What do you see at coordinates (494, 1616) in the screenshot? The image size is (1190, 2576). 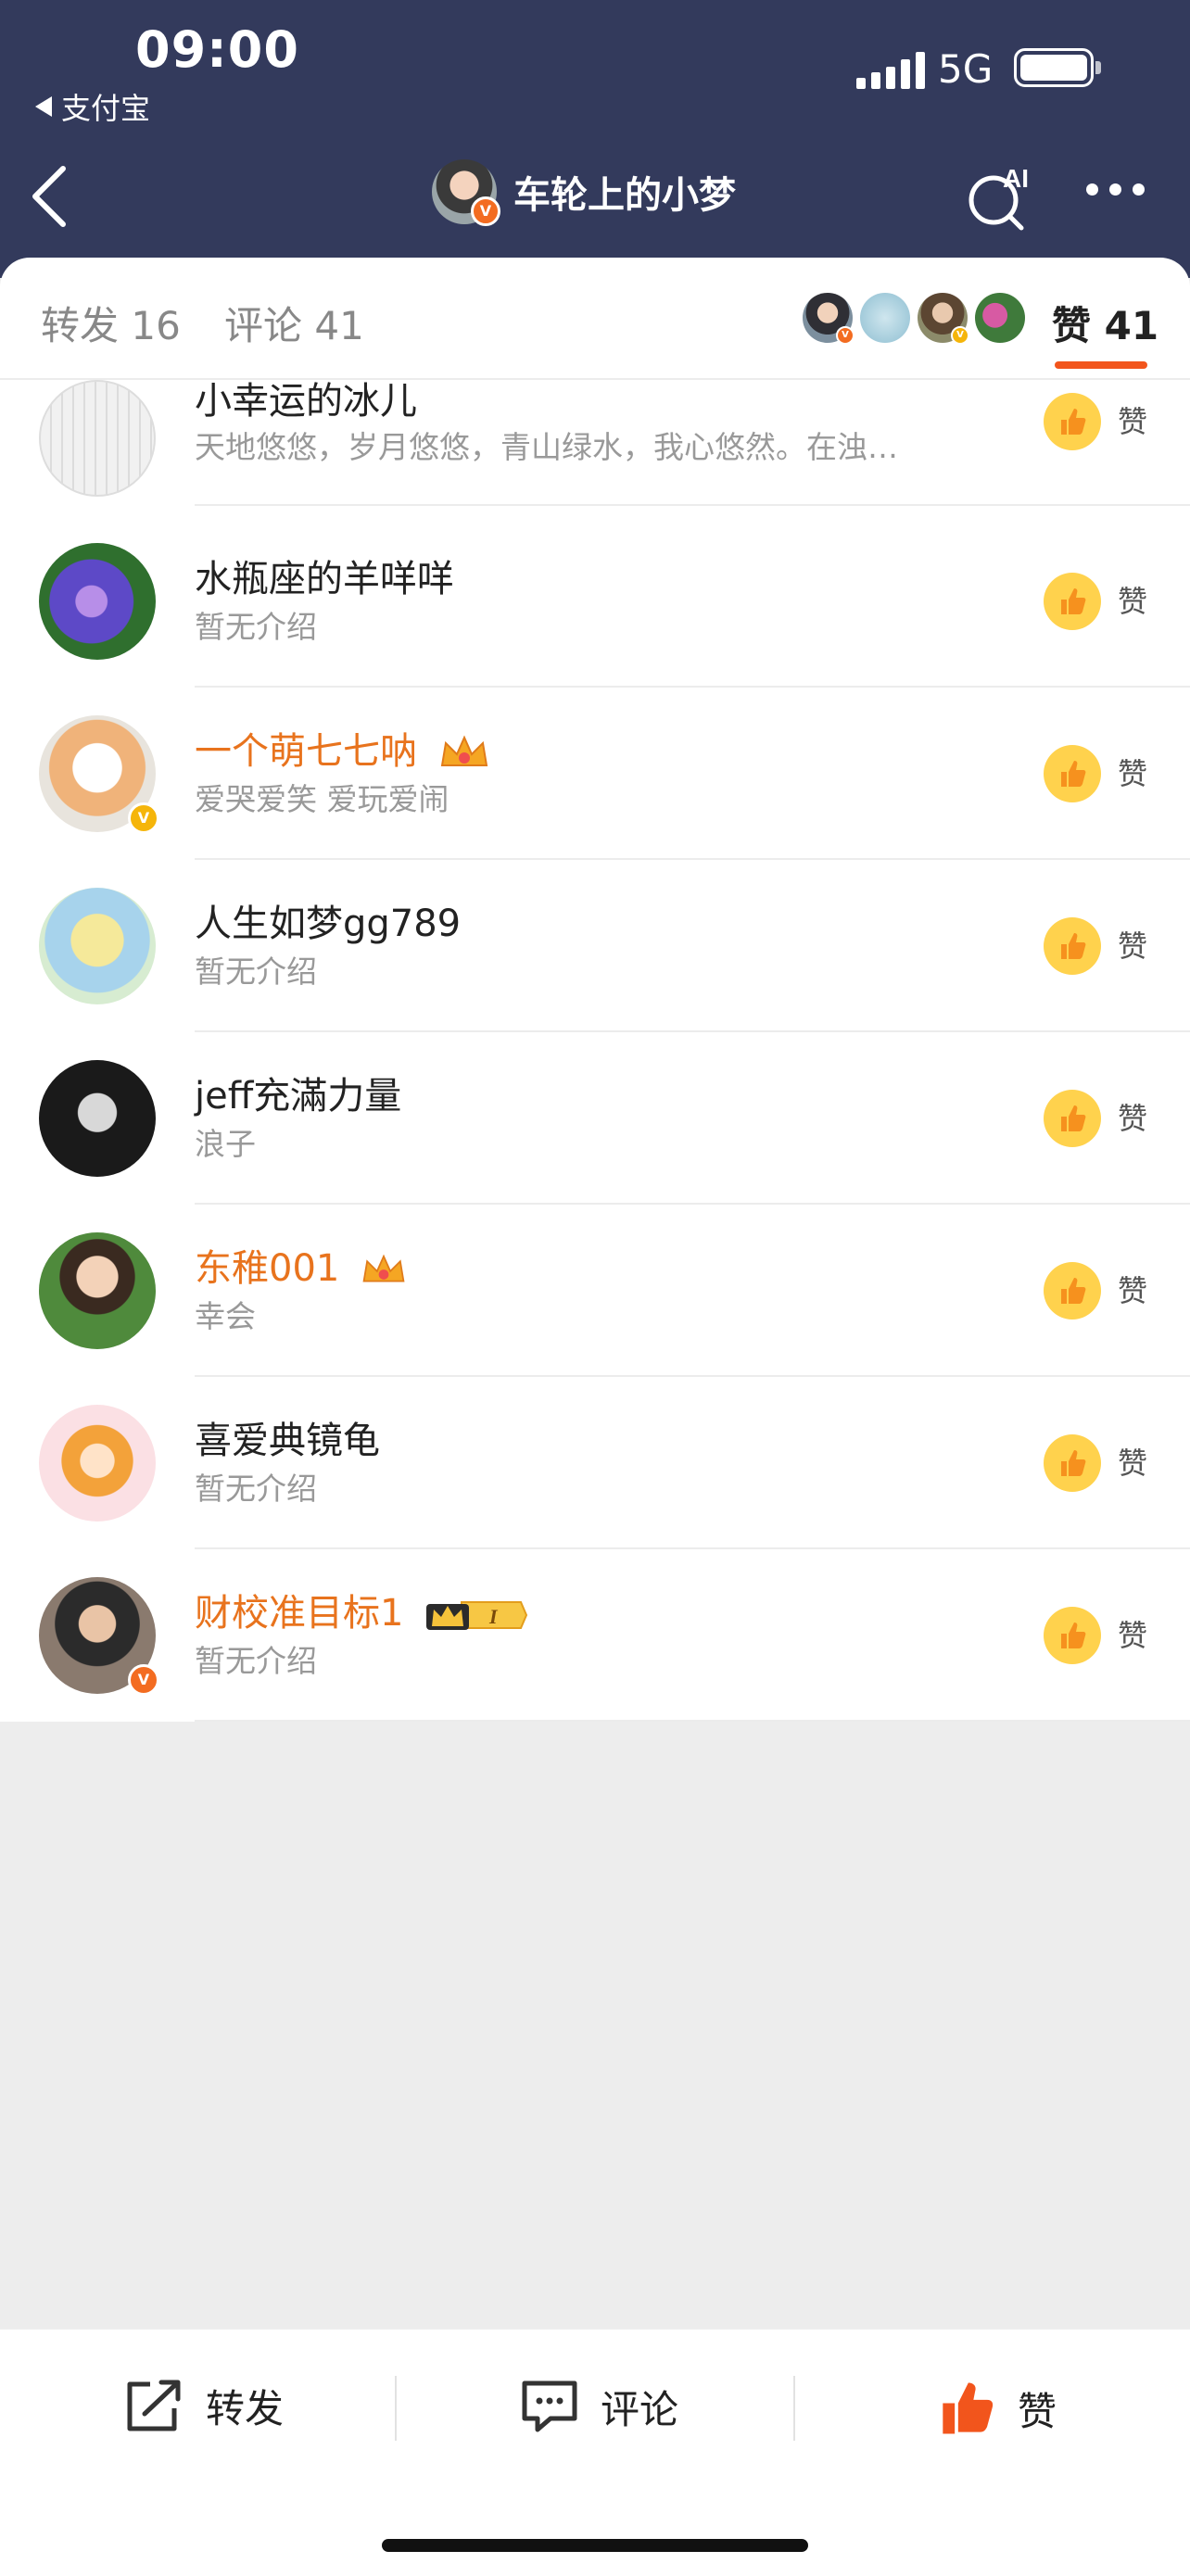 I see `level-badge-text: I` at bounding box center [494, 1616].